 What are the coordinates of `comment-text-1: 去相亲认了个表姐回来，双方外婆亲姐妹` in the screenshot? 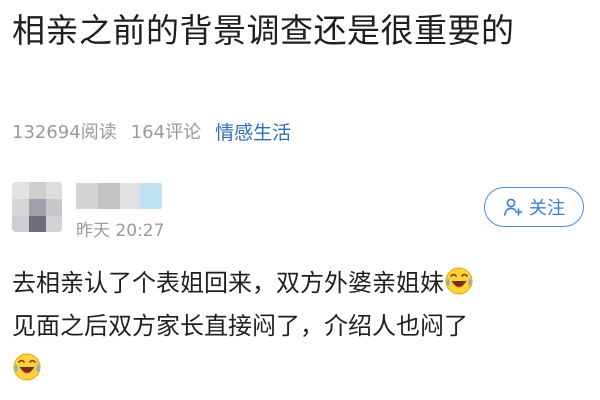 It's located at (228, 283).